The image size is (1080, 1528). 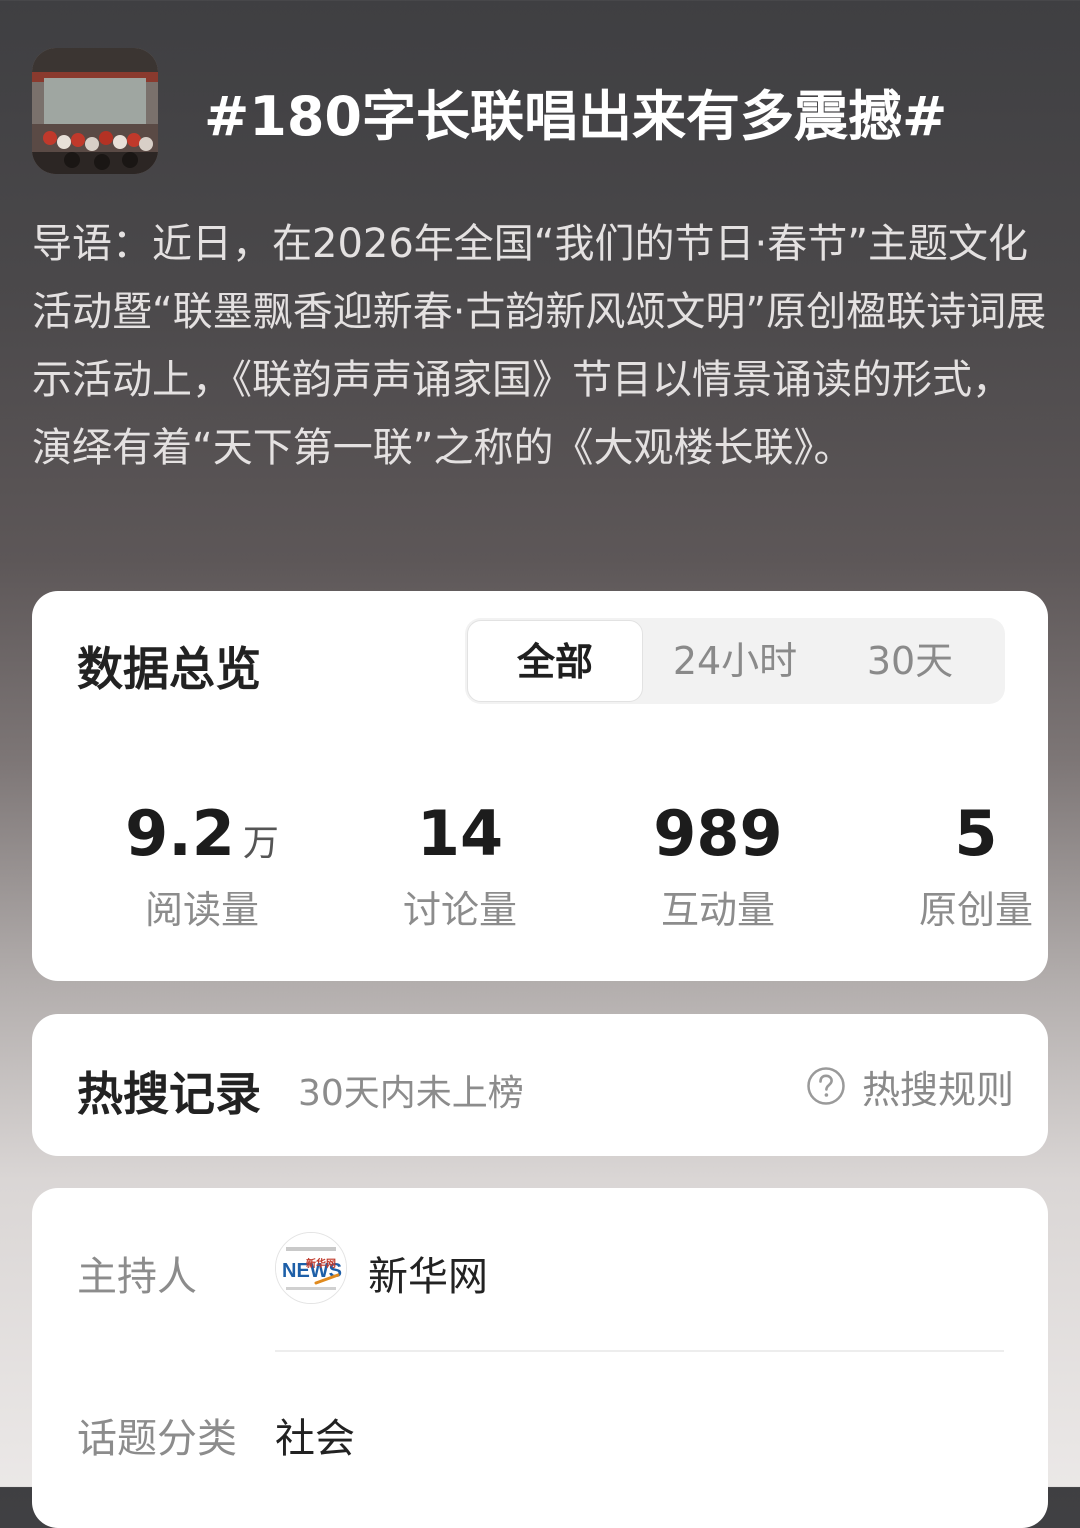 What do you see at coordinates (321, 1263) in the screenshot?
I see `logo-text: 新华网` at bounding box center [321, 1263].